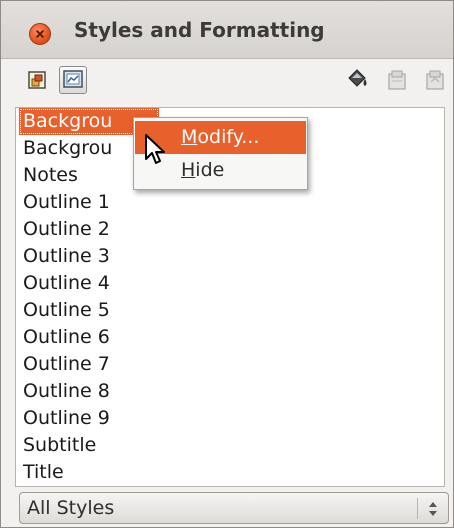 The width and height of the screenshot is (454, 528). I want to click on style-item-outline-1: Outline 1, so click(66, 202).